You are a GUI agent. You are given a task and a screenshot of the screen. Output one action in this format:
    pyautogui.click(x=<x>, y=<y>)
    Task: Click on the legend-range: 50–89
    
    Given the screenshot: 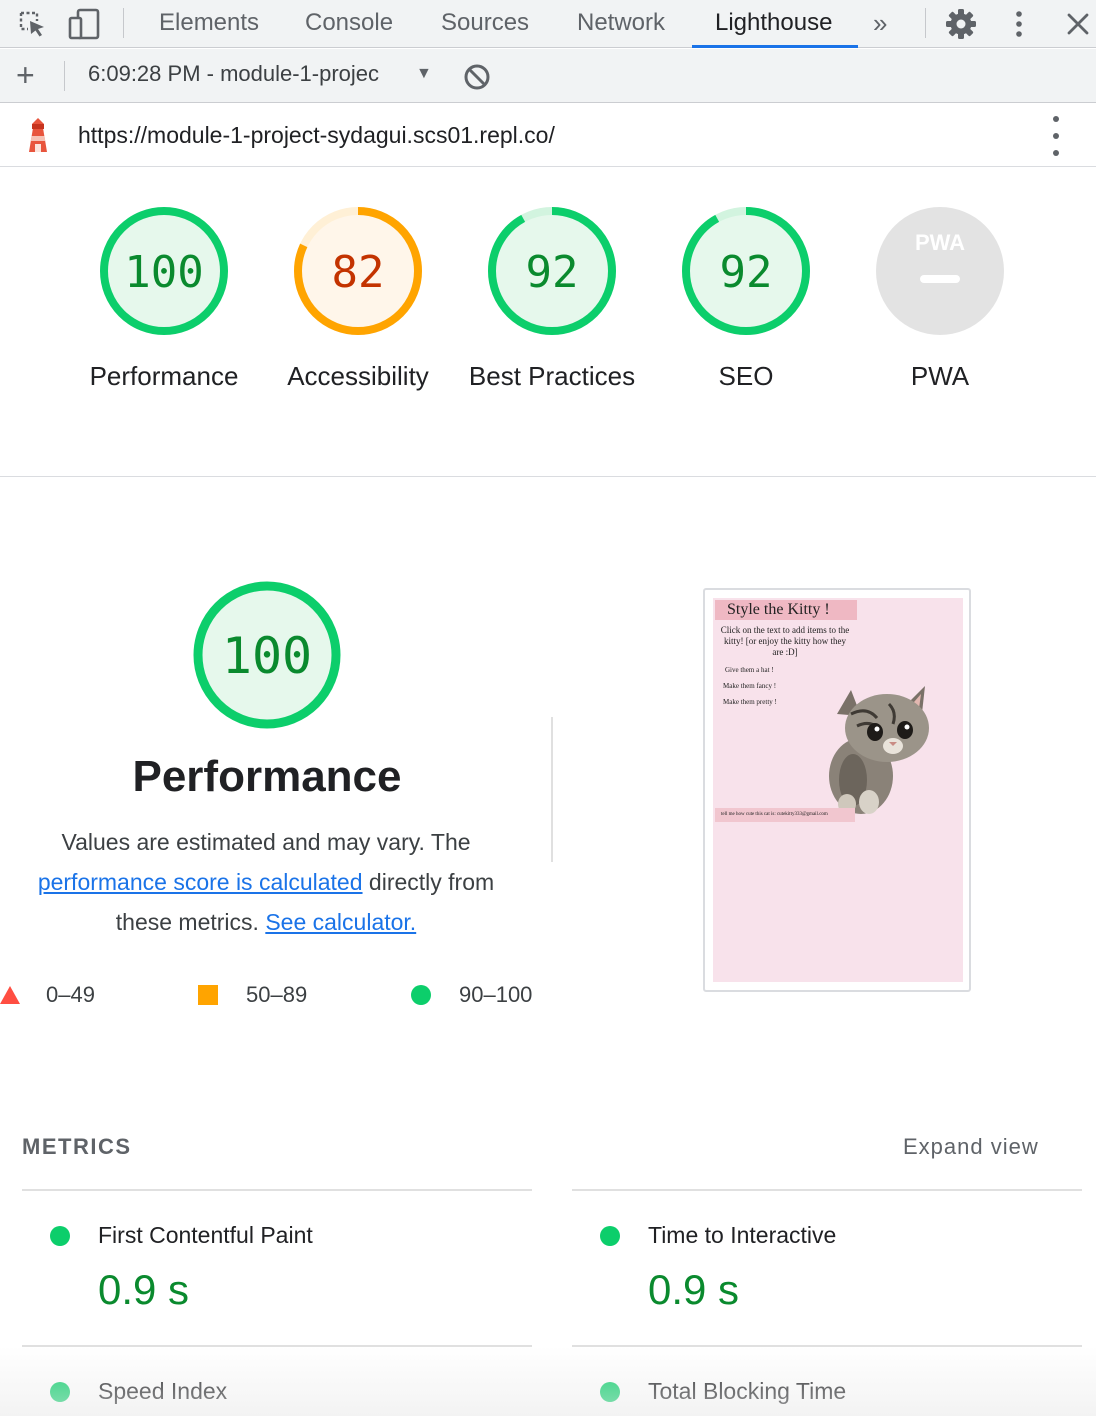 What is the action you would take?
    pyautogui.click(x=277, y=994)
    